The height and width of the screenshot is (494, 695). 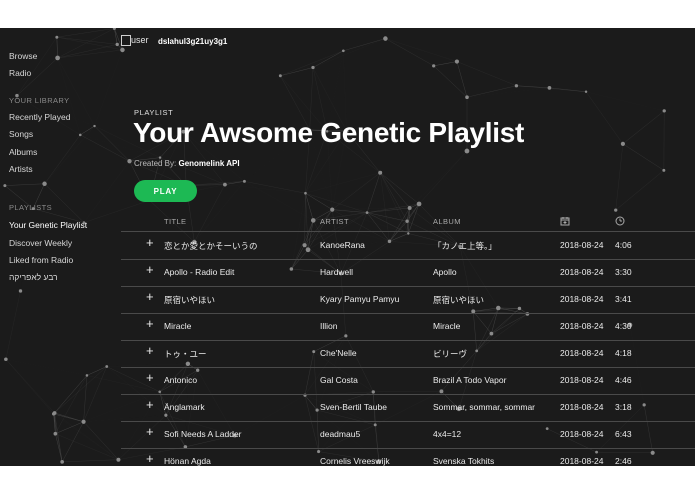 What do you see at coordinates (623, 461) in the screenshot?
I see `track-duration: 2:46` at bounding box center [623, 461].